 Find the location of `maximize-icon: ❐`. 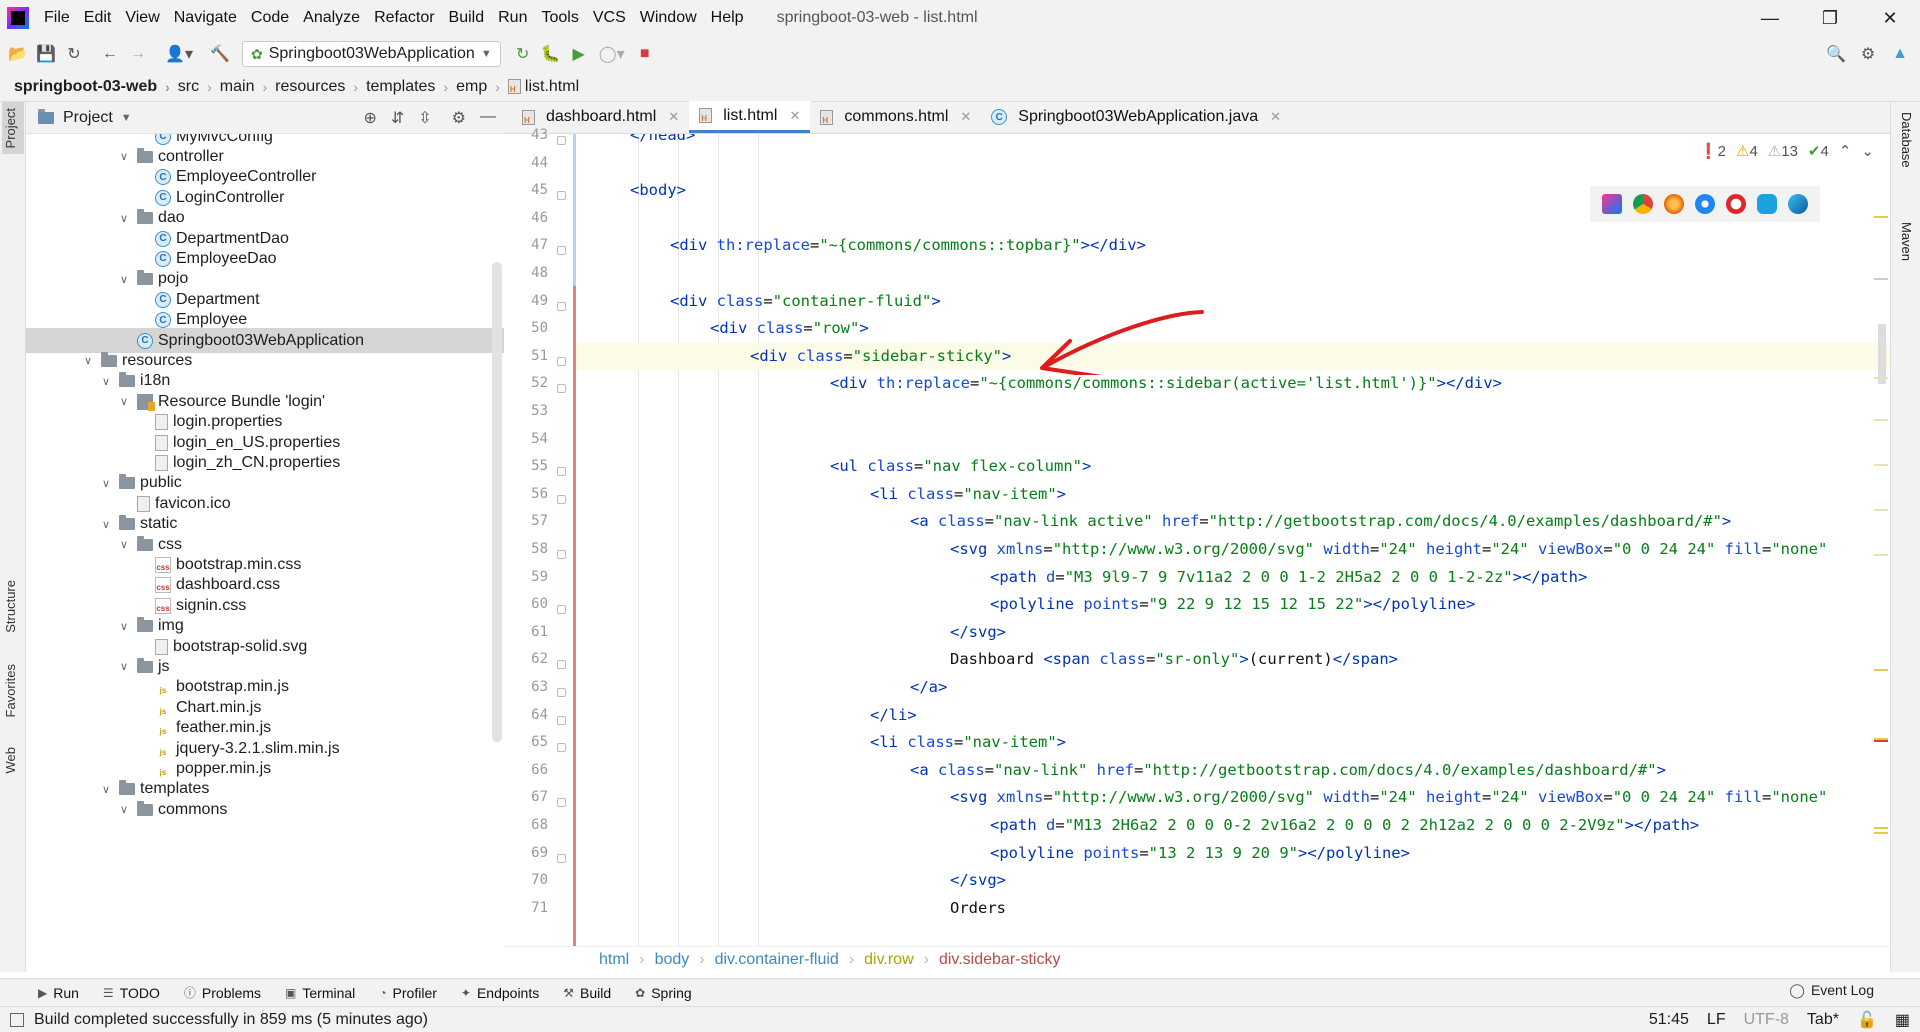

maximize-icon: ❐ is located at coordinates (1830, 18).